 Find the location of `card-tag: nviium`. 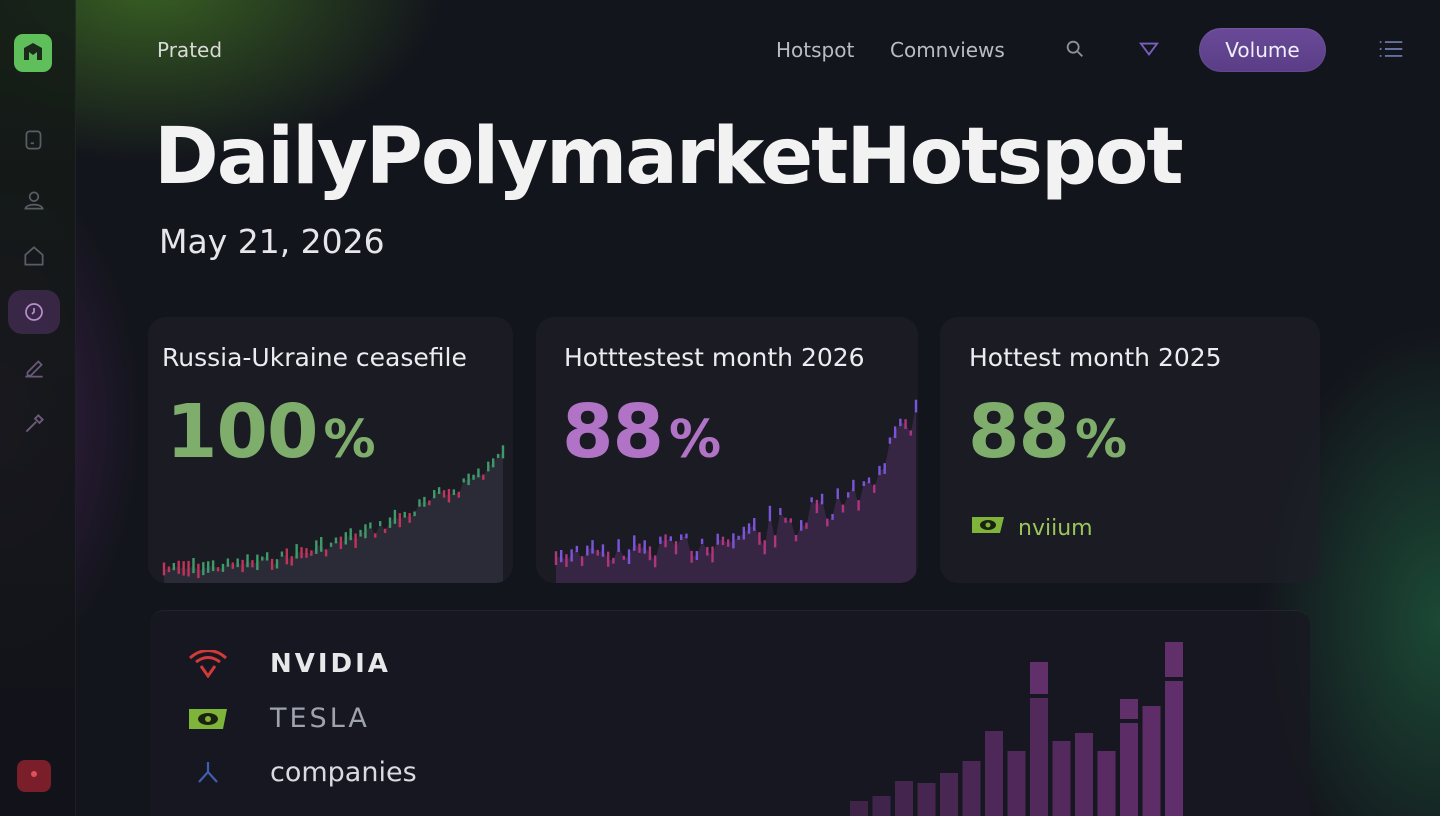

card-tag: nviium is located at coordinates (1031, 528).